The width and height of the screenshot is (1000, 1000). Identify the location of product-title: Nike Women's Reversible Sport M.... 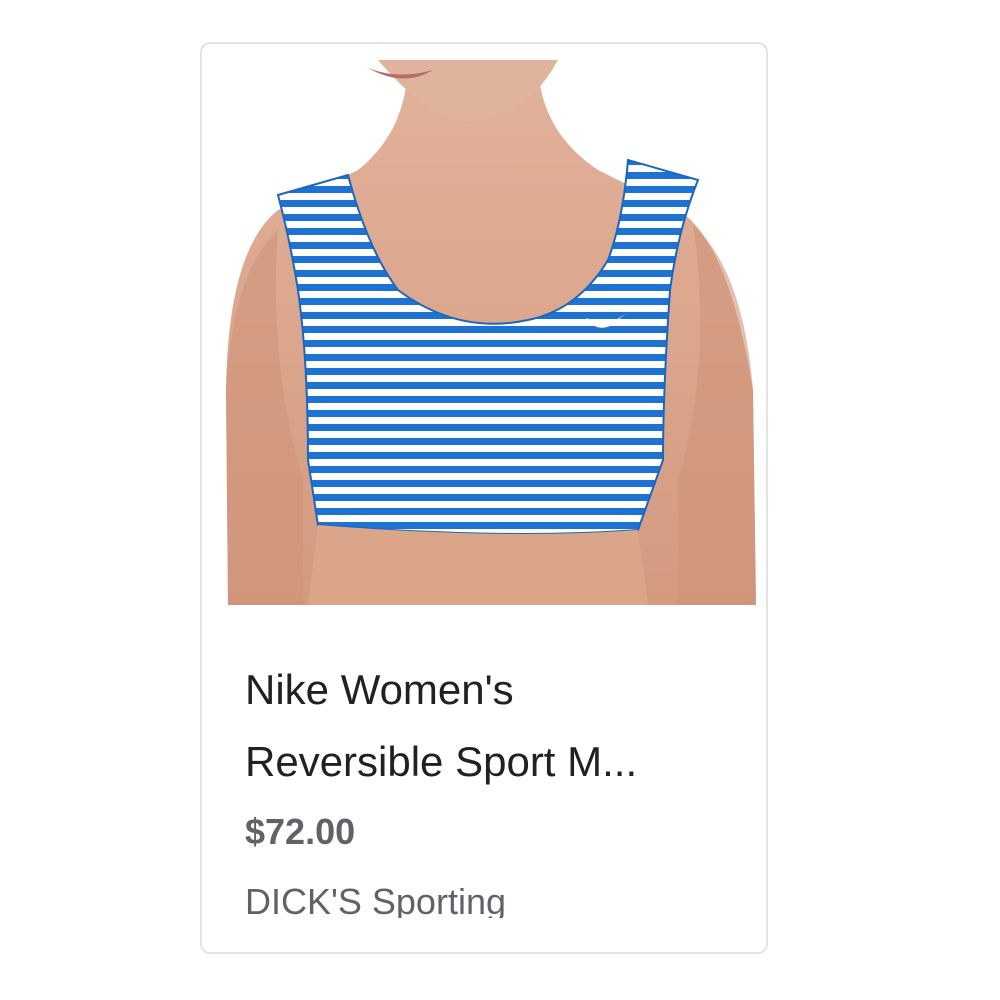
(490, 726).